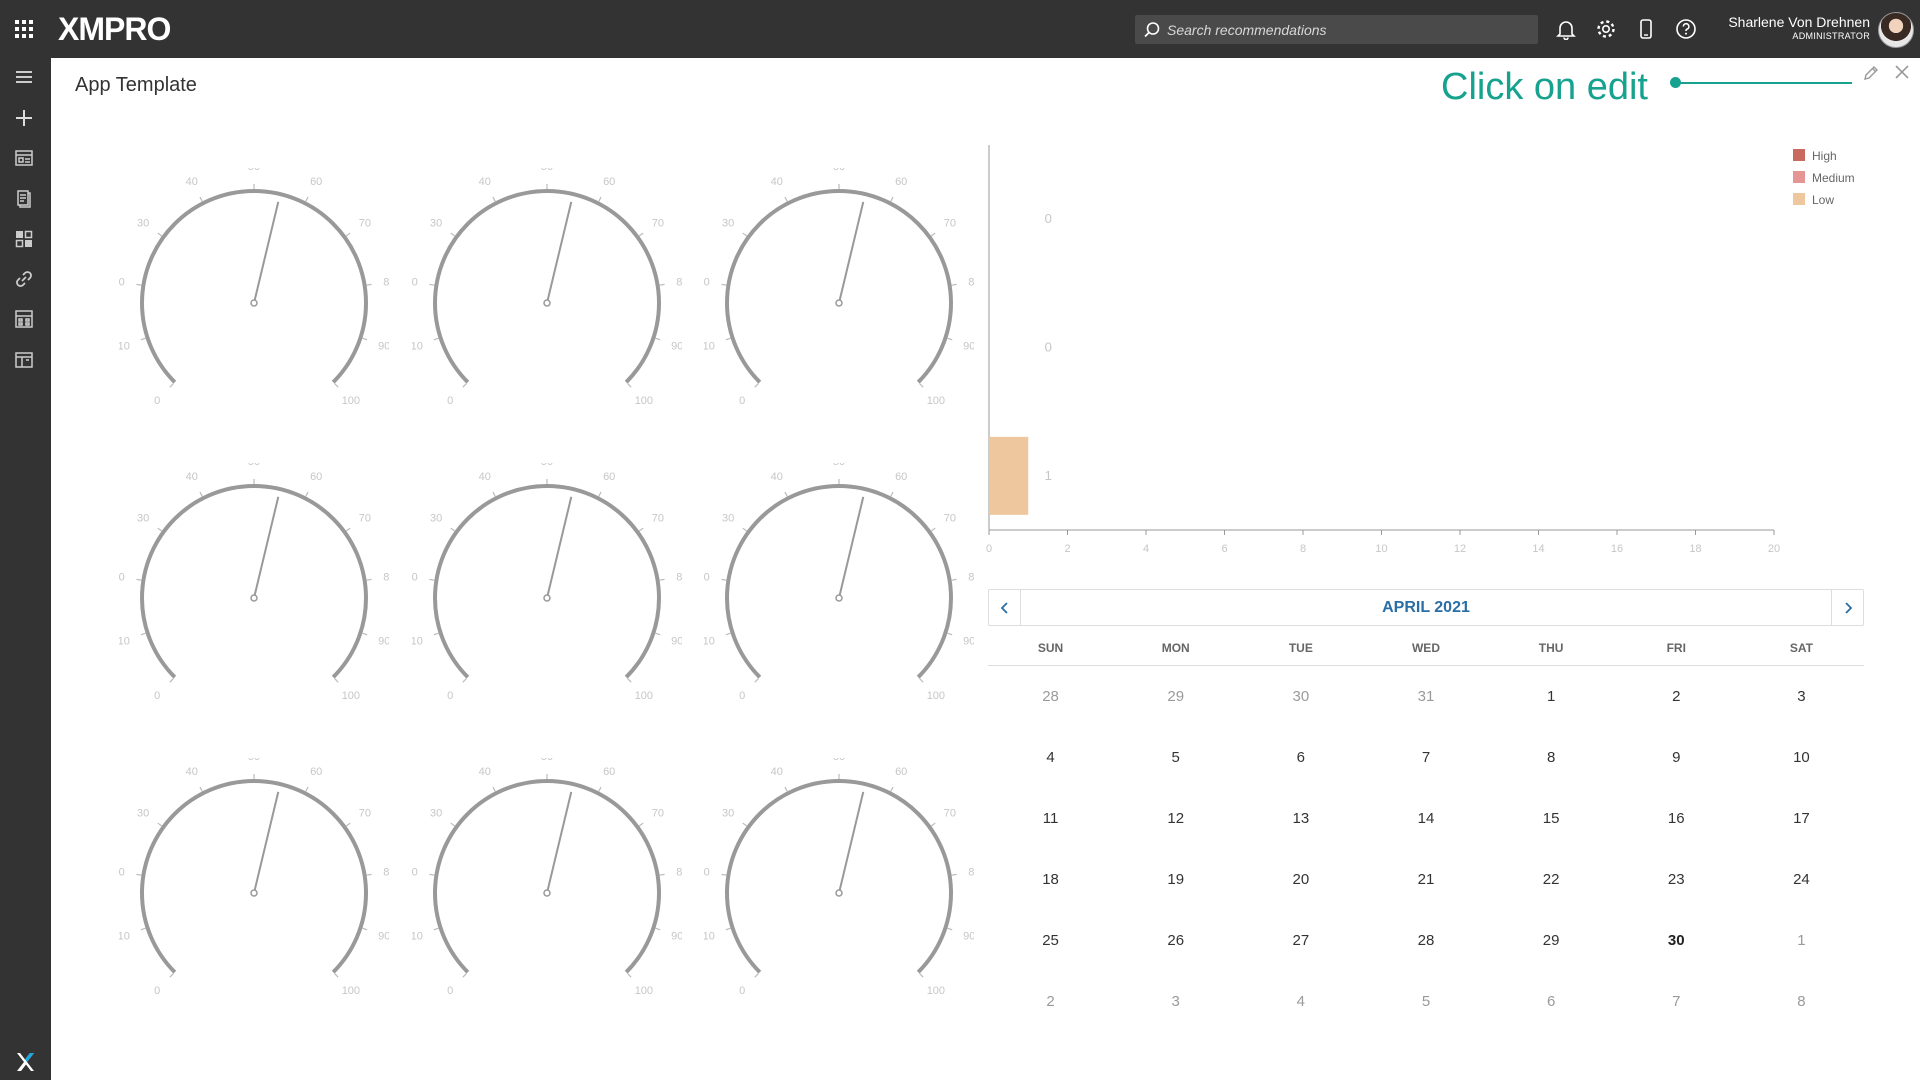 This screenshot has height=1080, width=1920. I want to click on mobile-icon, so click(1646, 29).